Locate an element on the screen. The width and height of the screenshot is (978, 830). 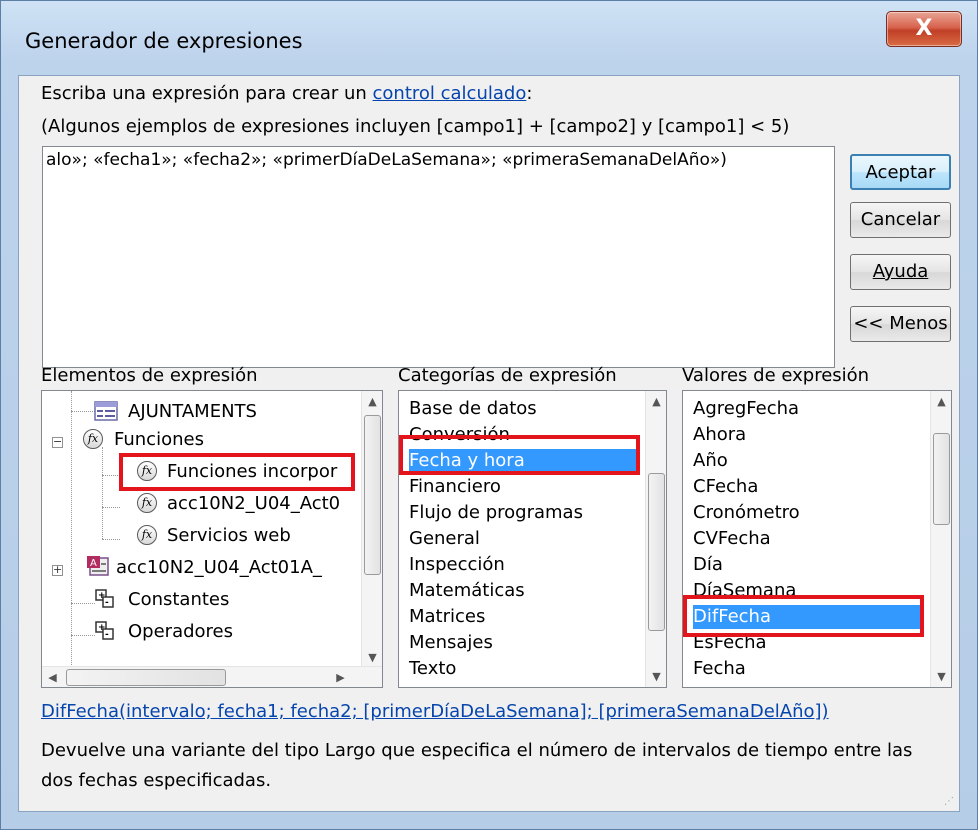
categoria-item: Inspección is located at coordinates (522, 565).